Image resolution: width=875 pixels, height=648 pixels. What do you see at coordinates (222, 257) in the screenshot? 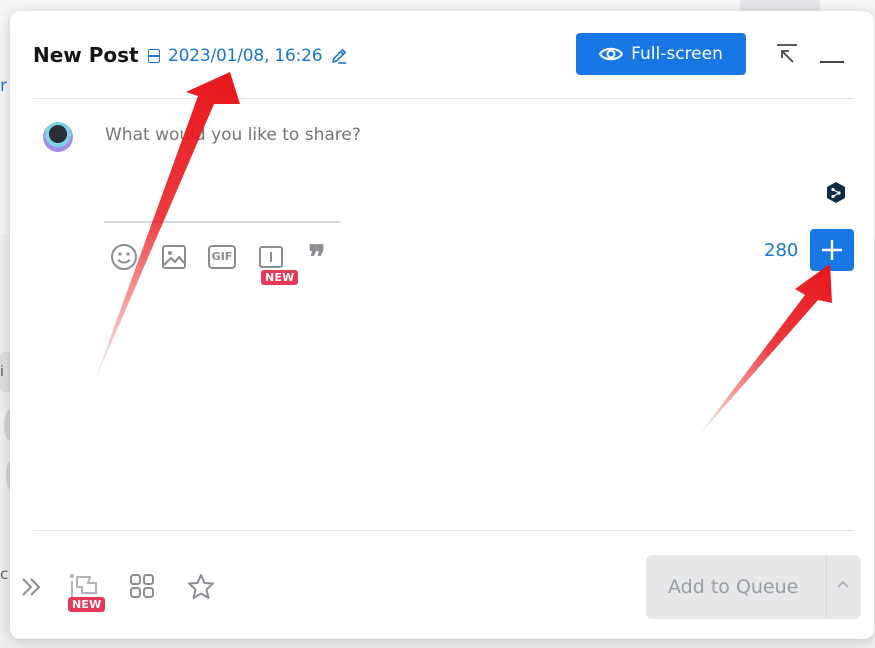
I see `gif-button: GIF` at bounding box center [222, 257].